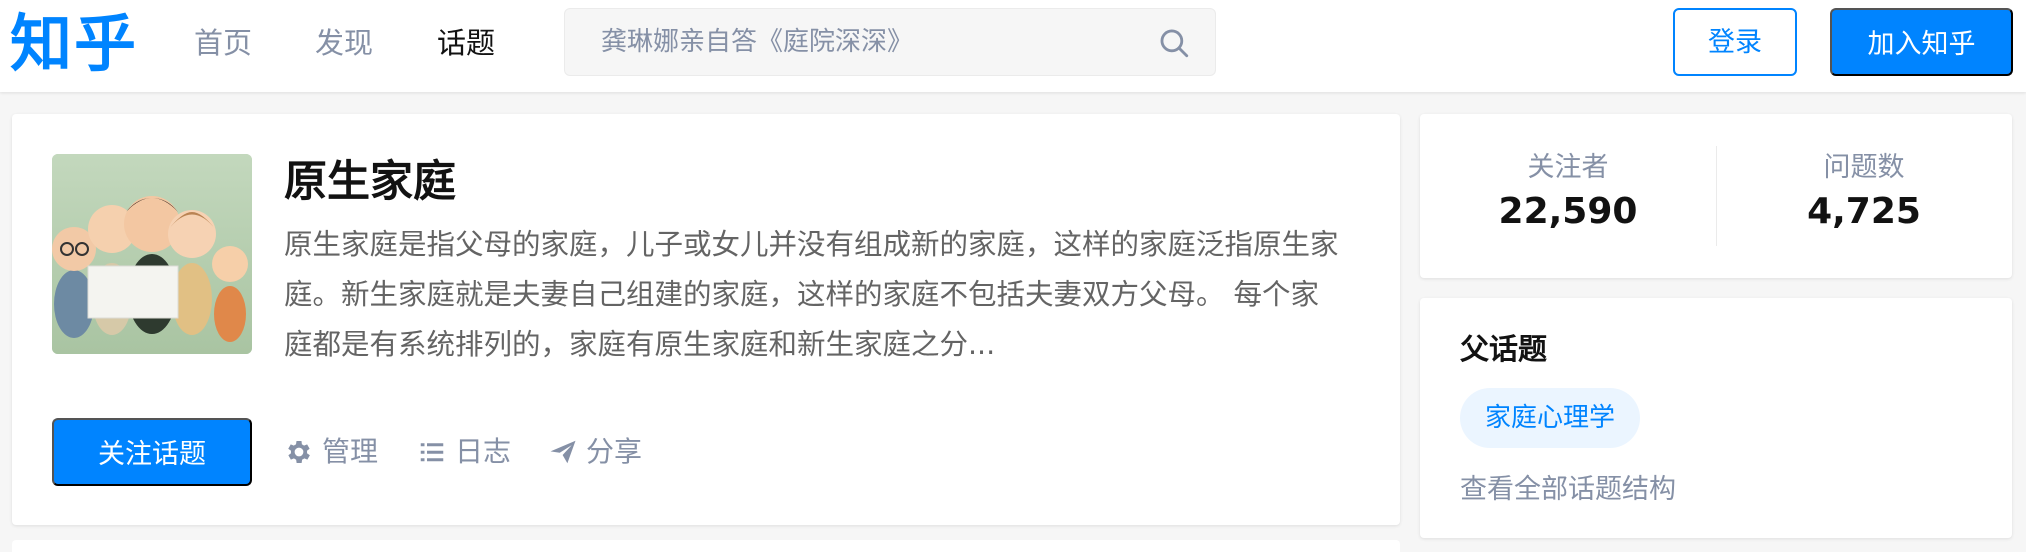 The height and width of the screenshot is (552, 2026). I want to click on view-all-topic-structure-link: 查看全部话题结构, so click(1568, 490).